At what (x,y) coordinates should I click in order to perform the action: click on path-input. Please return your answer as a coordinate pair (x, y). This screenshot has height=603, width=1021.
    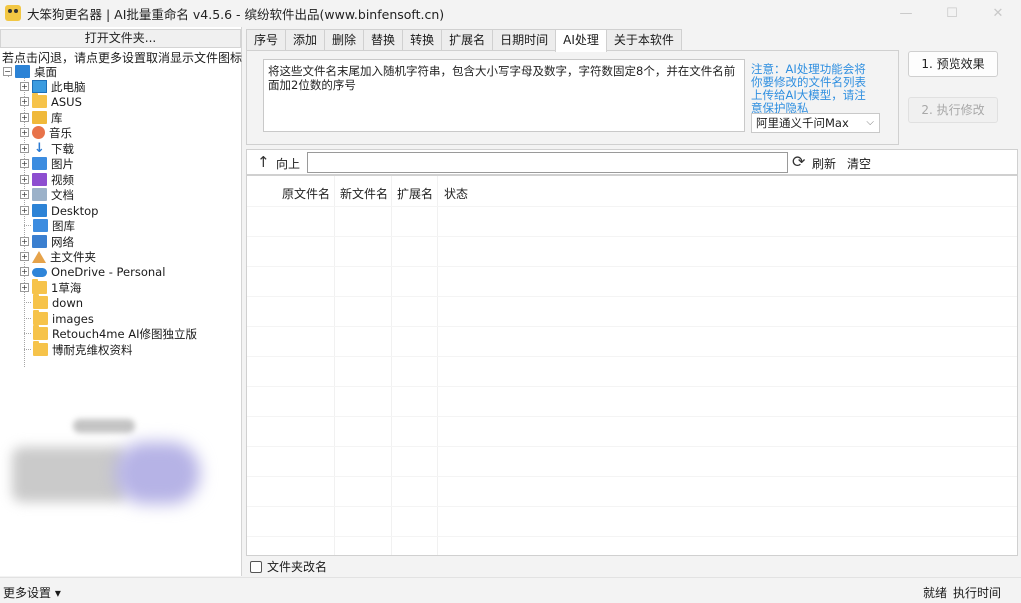
    Looking at the image, I should click on (547, 162).